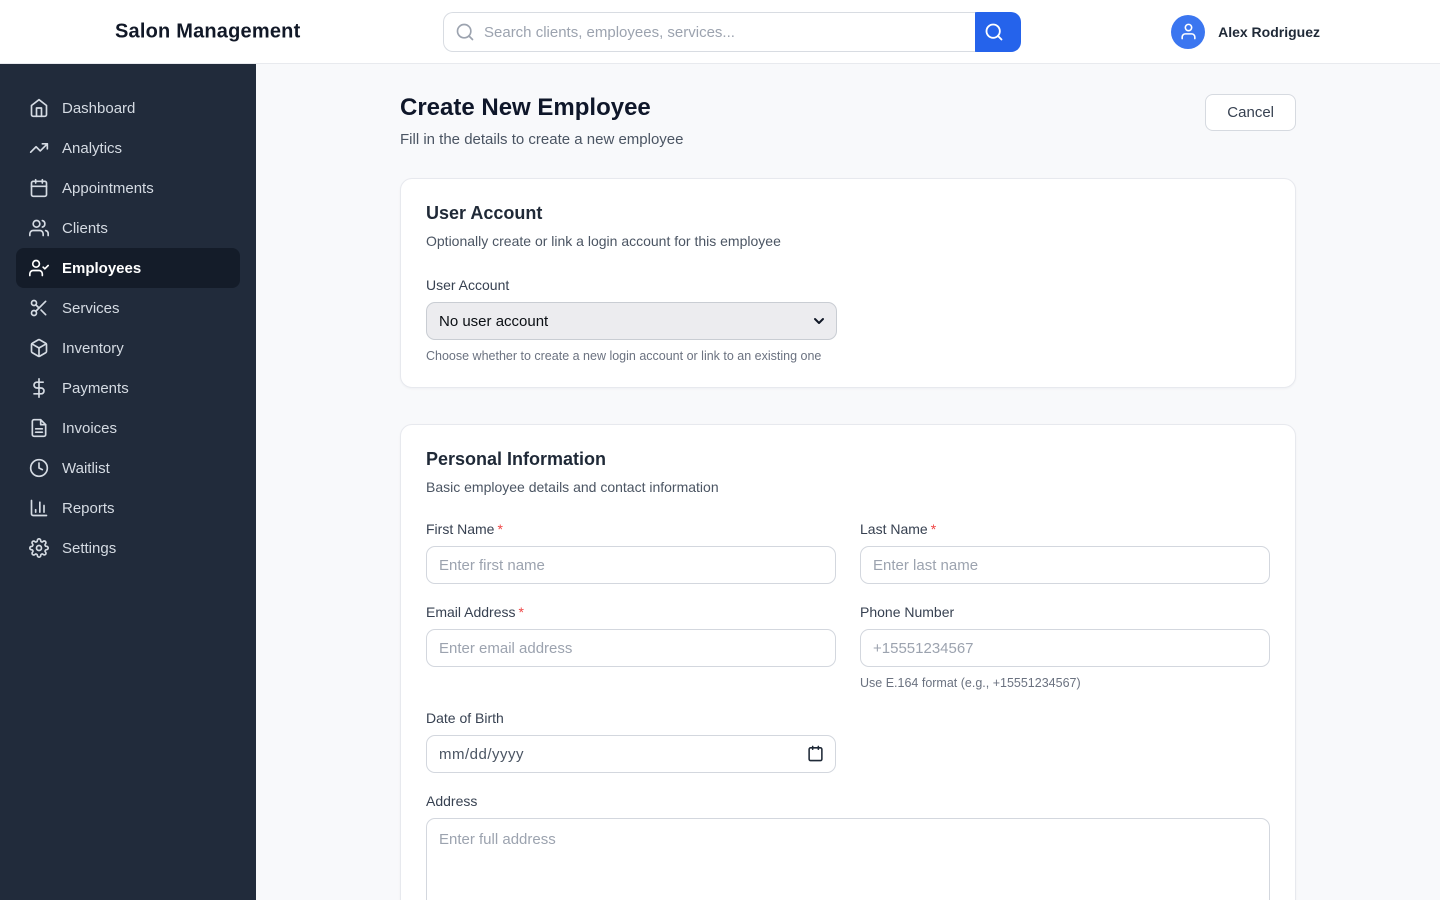 This screenshot has width=1440, height=900. Describe the element at coordinates (39, 188) in the screenshot. I see `calendar-icon` at that location.